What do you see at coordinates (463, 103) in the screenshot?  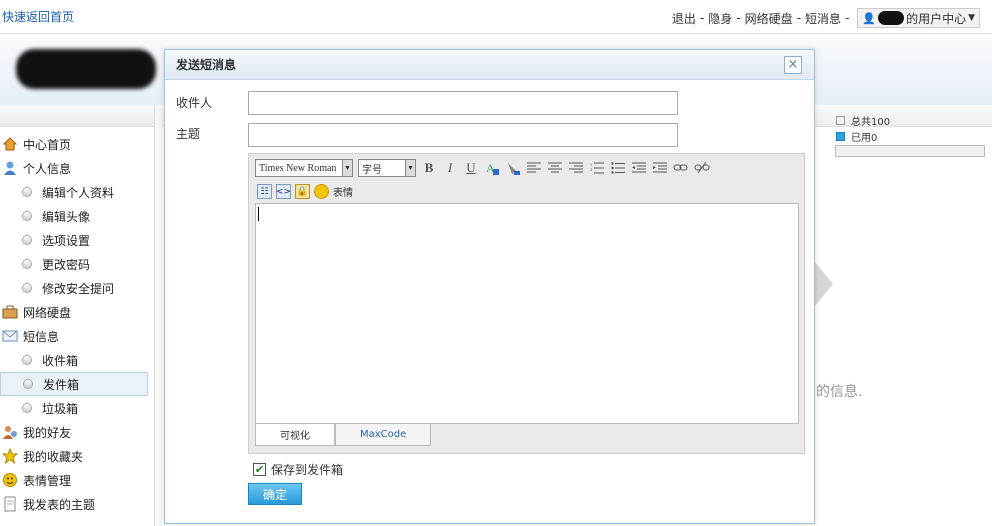 I see `recipient-input` at bounding box center [463, 103].